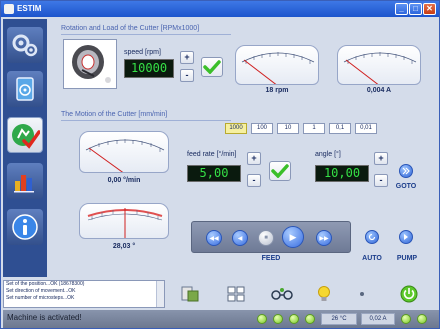 The width and height of the screenshot is (440, 329). Describe the element at coordinates (40, 298) in the screenshot. I see `log-line: Set number of microsteps...OK` at that location.